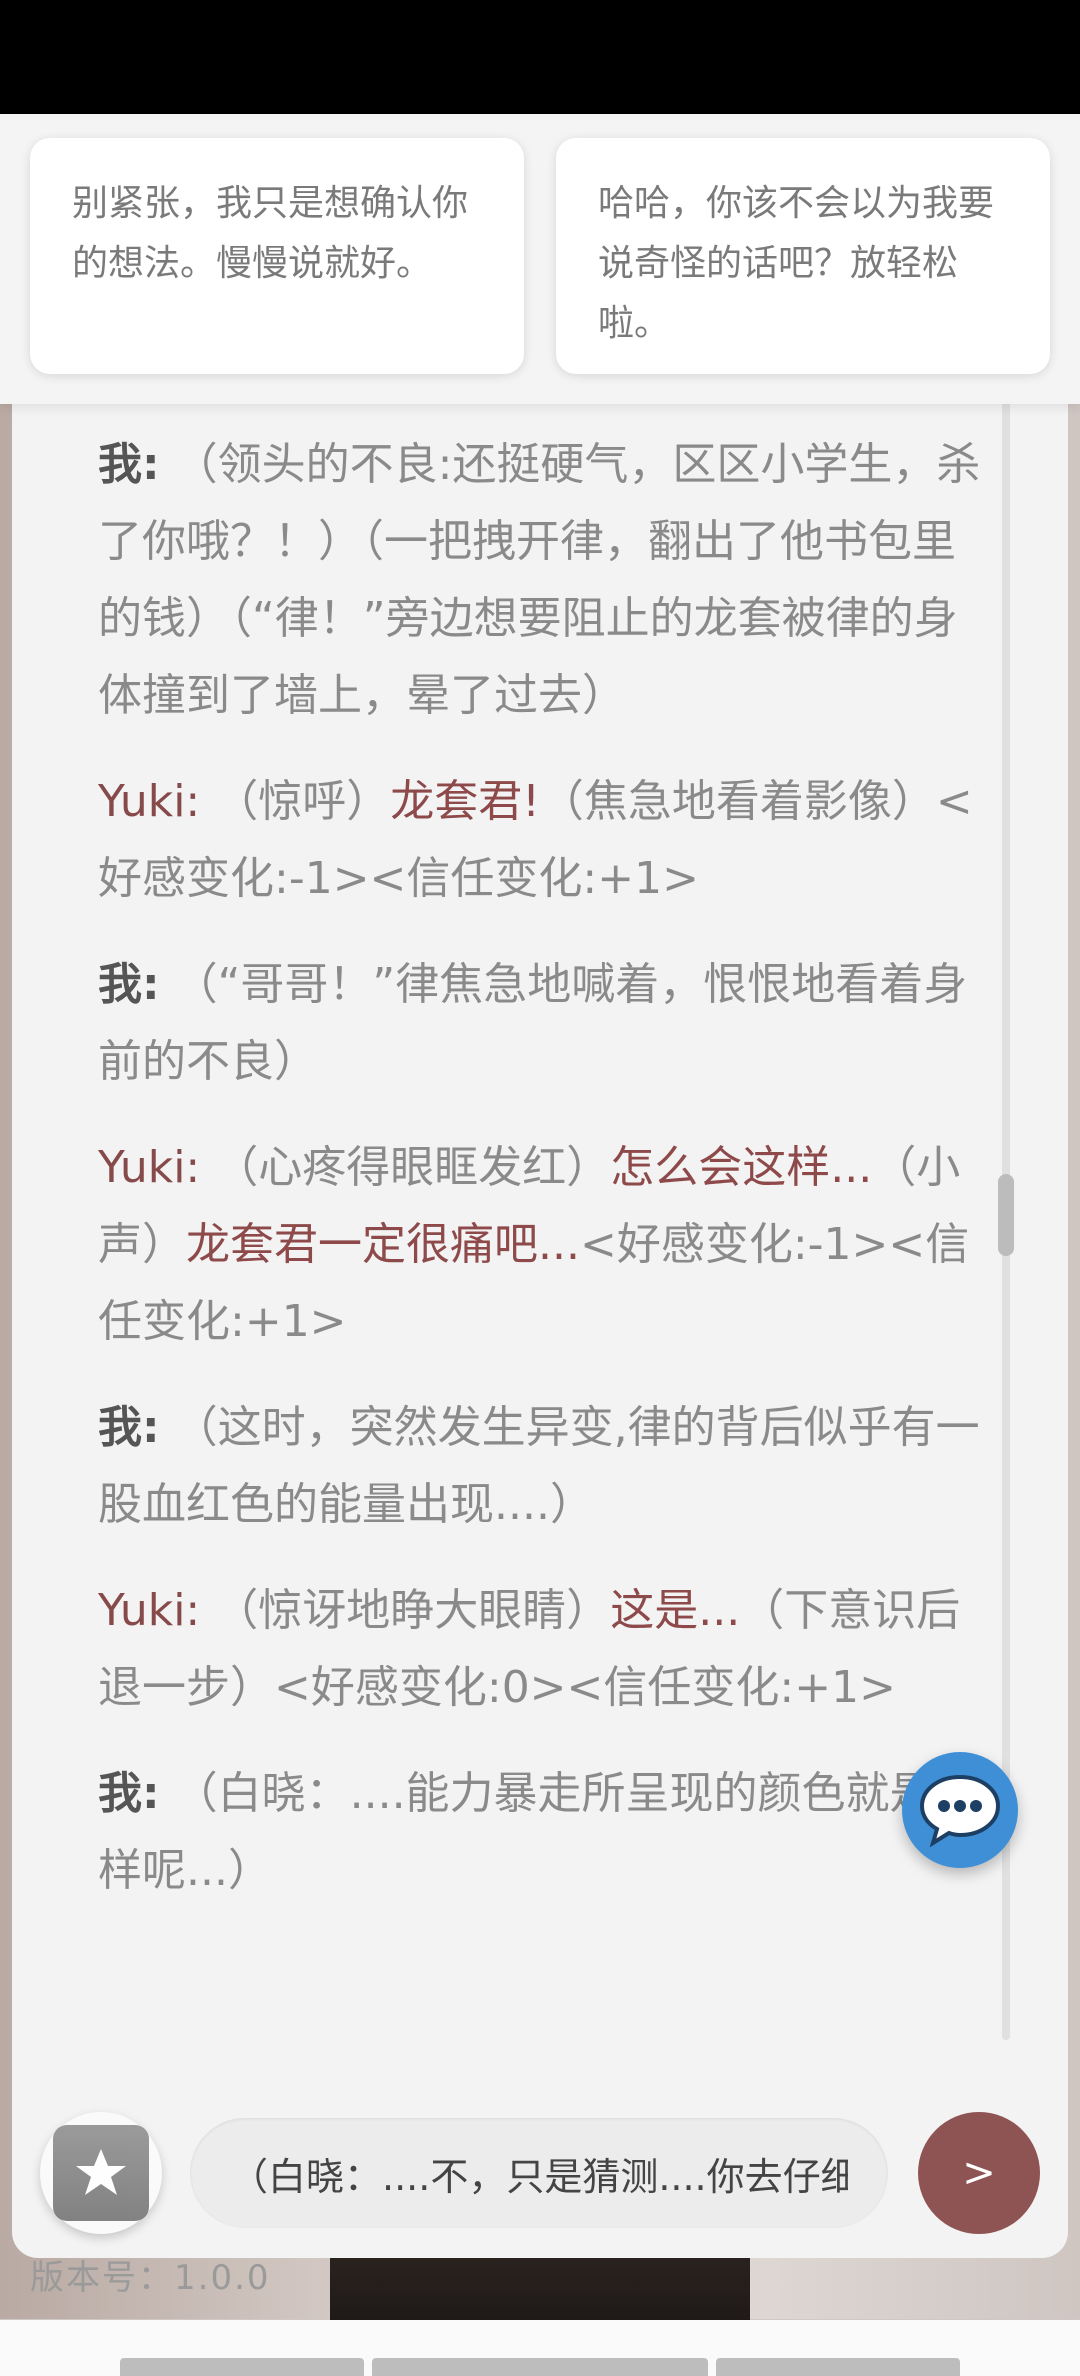 The height and width of the screenshot is (2376, 1080). Describe the element at coordinates (803, 256) in the screenshot. I see `suggestion-card: 哈哈，你该不会以为我要说奇怪的话吧？放轻松啦。` at that location.